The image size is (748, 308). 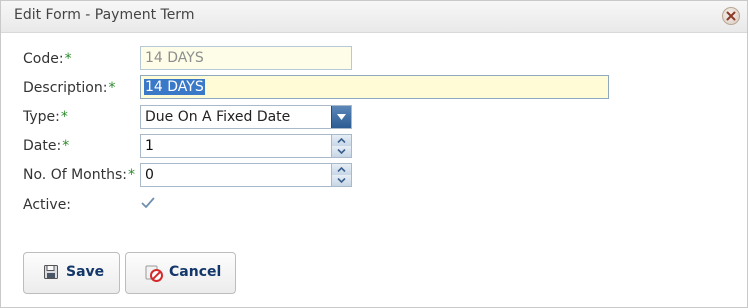 I want to click on date-decrement-button, so click(x=341, y=151).